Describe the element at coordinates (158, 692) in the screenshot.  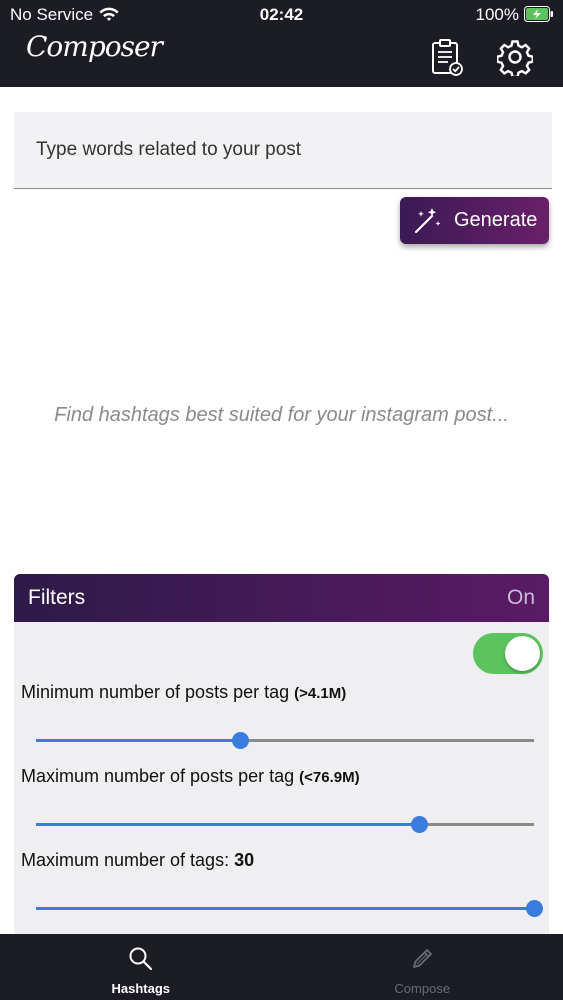
I see `min-posts-text: Minimum number of posts per tag` at that location.